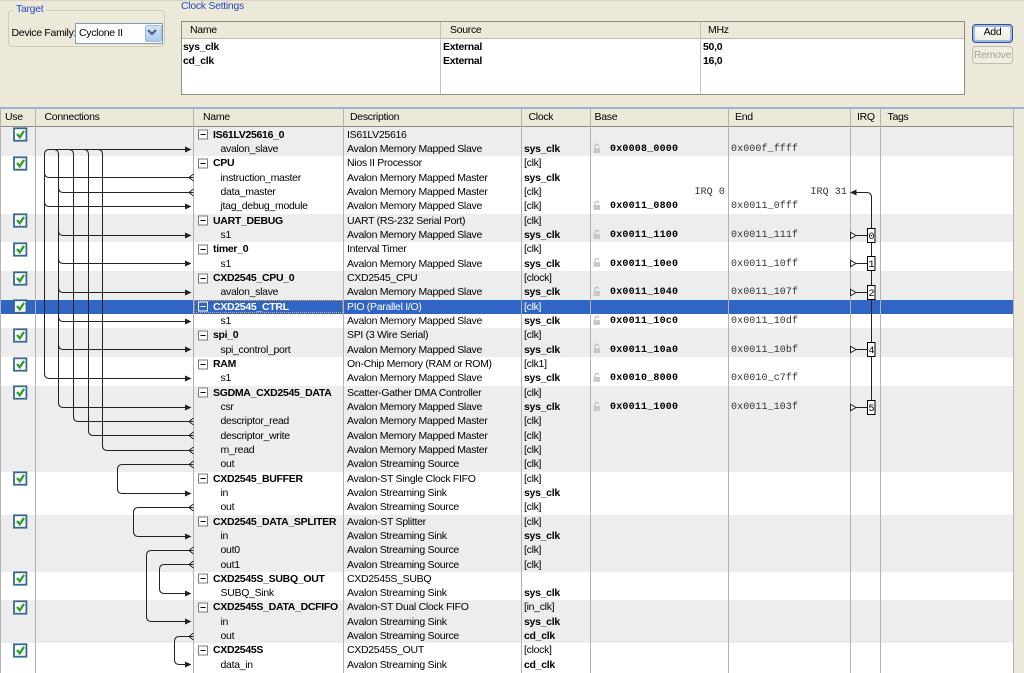 This screenshot has height=673, width=1024. What do you see at coordinates (871, 237) in the screenshot?
I see `svg-text: 0` at bounding box center [871, 237].